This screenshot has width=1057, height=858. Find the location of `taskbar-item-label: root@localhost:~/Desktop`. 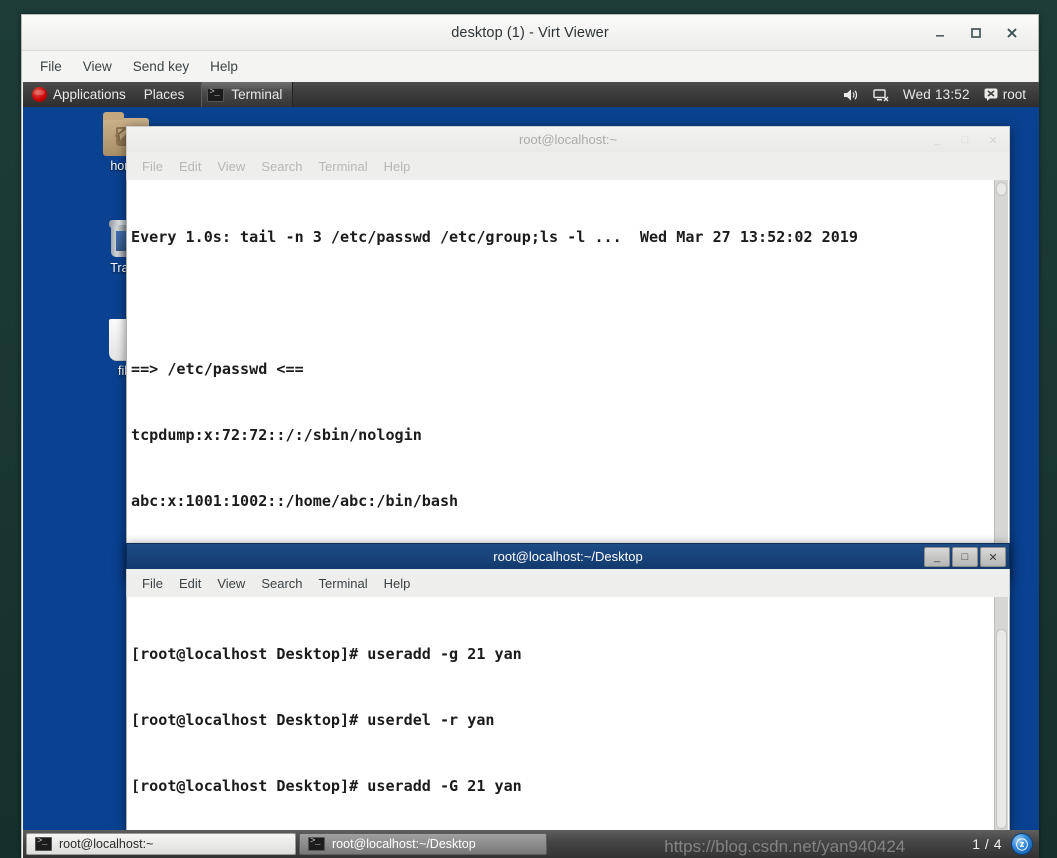

taskbar-item-label: root@localhost:~/Desktop is located at coordinates (404, 844).